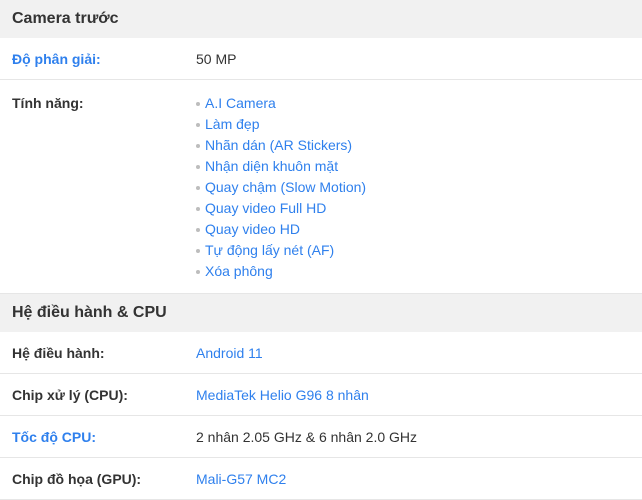 This screenshot has width=642, height=500. I want to click on spec-label-features: Tính năng:, so click(48, 103).